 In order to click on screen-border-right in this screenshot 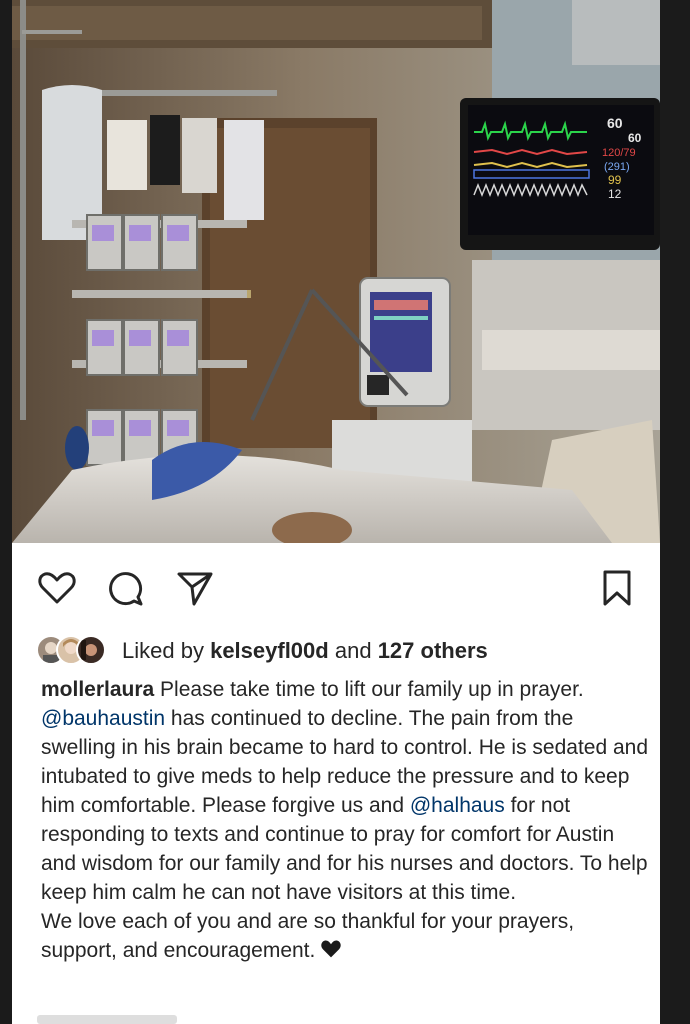, I will do `click(675, 512)`.